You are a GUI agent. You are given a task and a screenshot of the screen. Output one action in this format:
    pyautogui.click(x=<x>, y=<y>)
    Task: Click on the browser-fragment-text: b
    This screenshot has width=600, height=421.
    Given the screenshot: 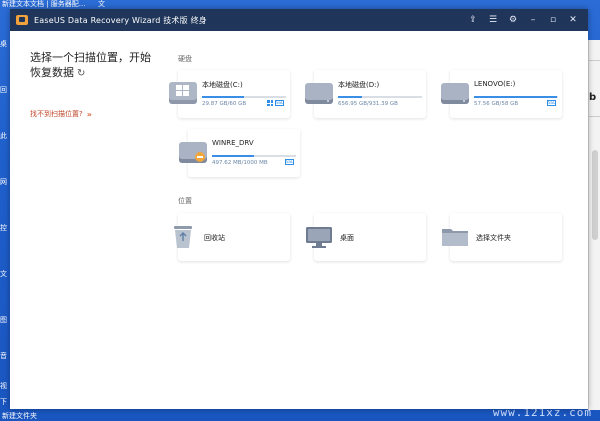 What is the action you would take?
    pyautogui.click(x=593, y=97)
    